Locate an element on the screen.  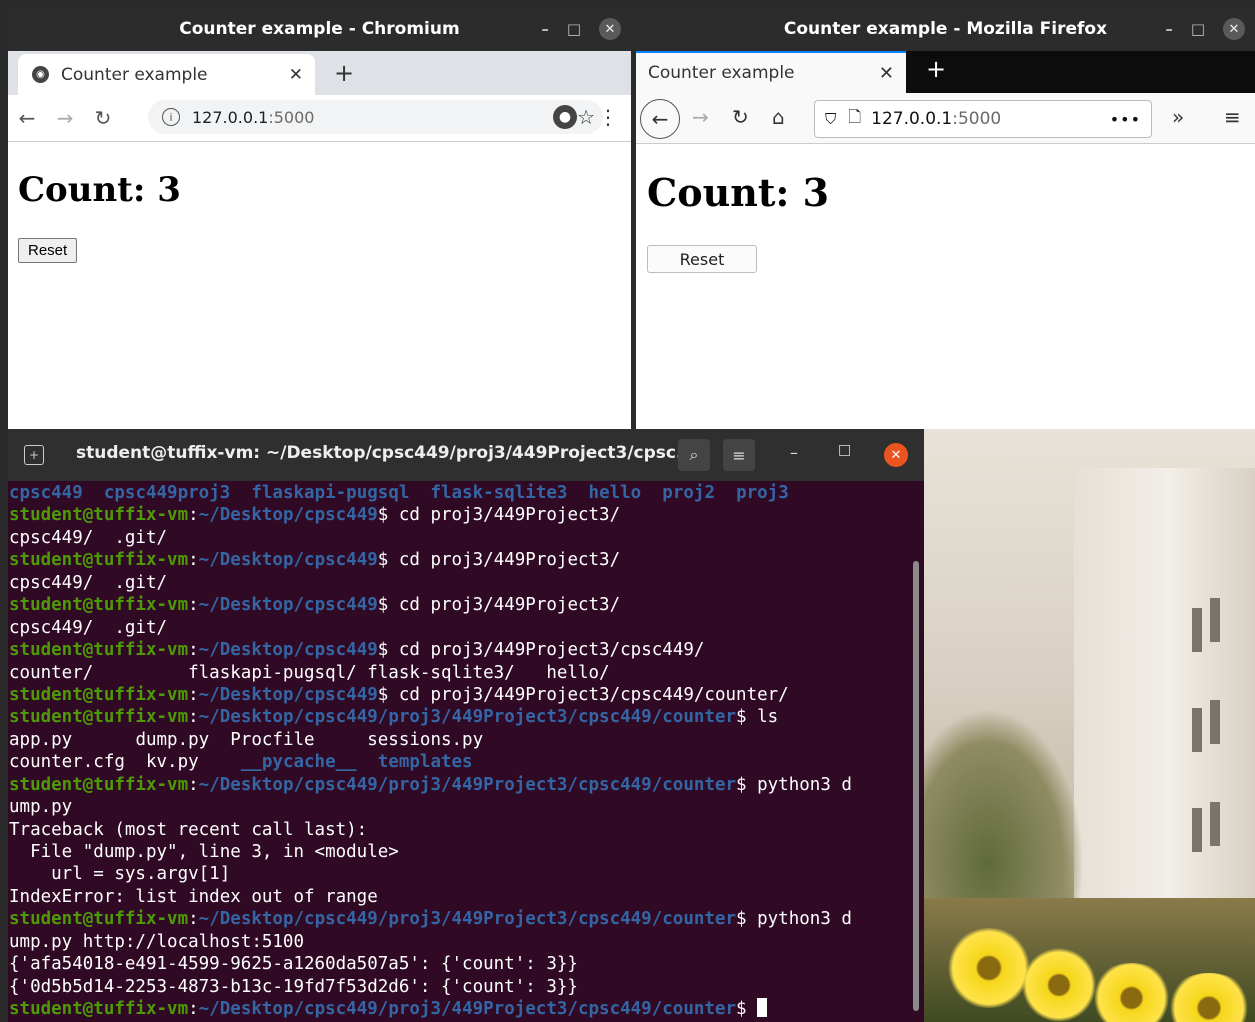
chromium-address-bar: i 127.0.0.1:5000 ☆ is located at coordinates (375, 117).